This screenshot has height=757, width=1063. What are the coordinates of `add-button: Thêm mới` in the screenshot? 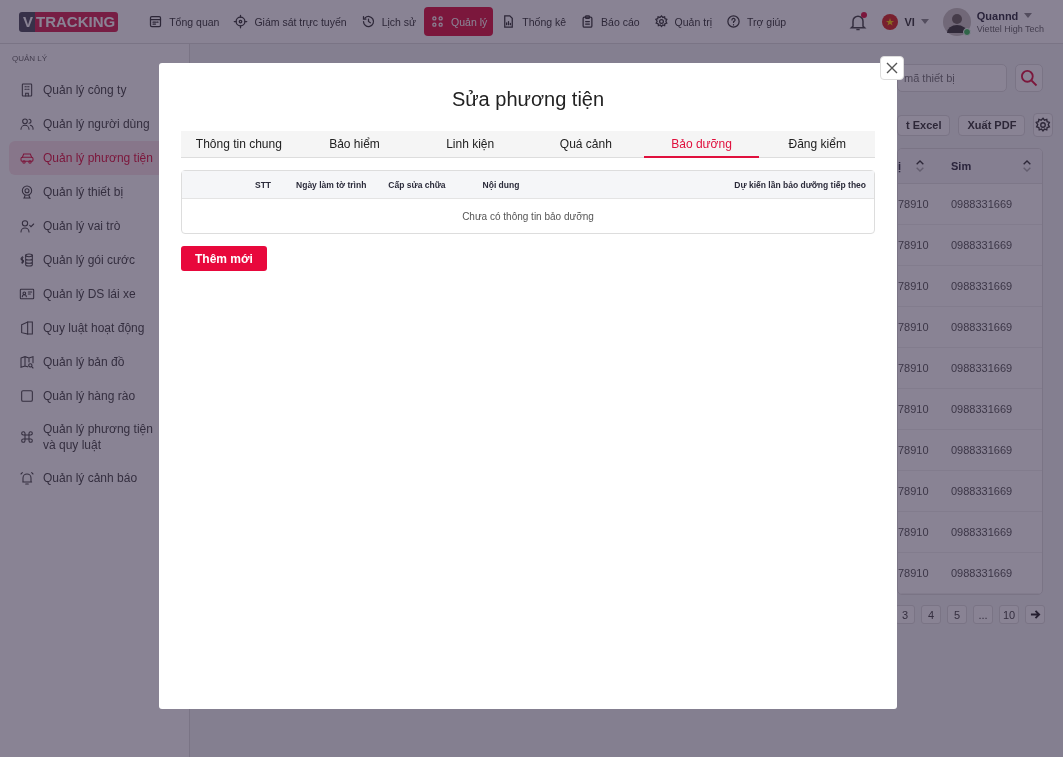 It's located at (224, 258).